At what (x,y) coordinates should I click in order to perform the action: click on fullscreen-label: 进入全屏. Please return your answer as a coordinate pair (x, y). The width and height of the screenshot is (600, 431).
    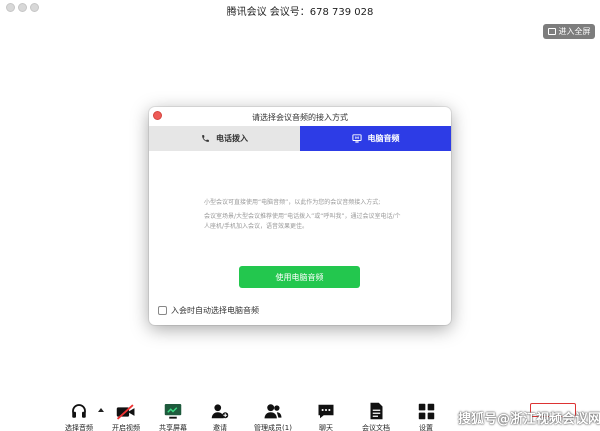
    Looking at the image, I should click on (574, 31).